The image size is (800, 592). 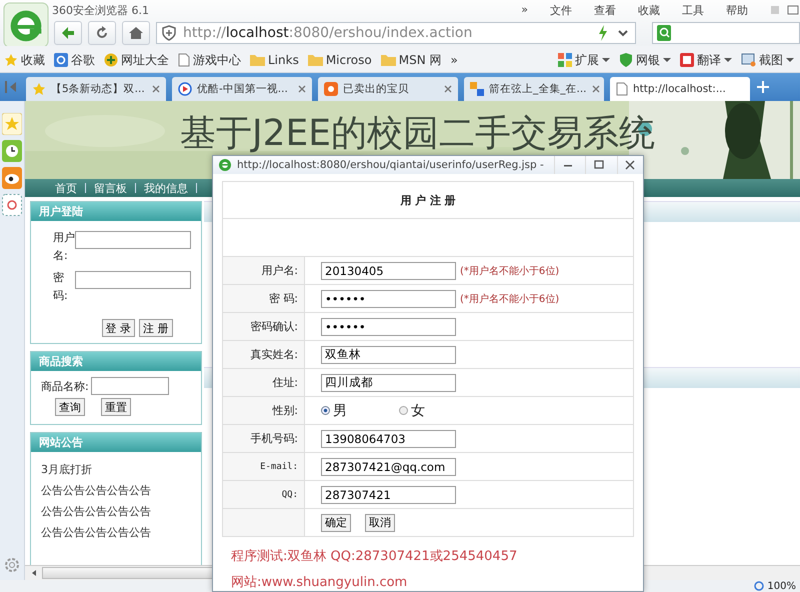 I want to click on input-field: 13908064703, so click(x=388, y=439).